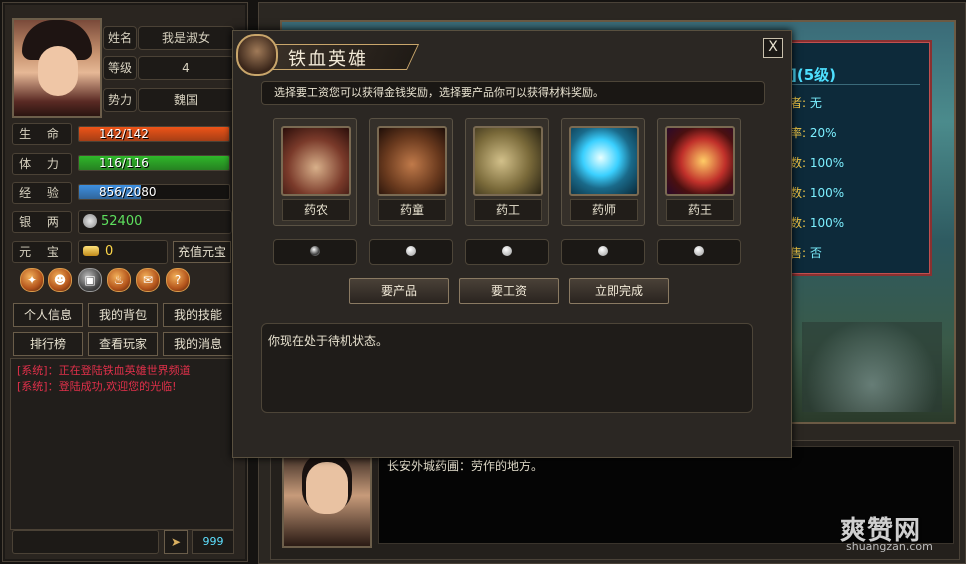 The width and height of the screenshot is (966, 564). Describe the element at coordinates (509, 291) in the screenshot. I see `want-wage-button: 要工资` at that location.